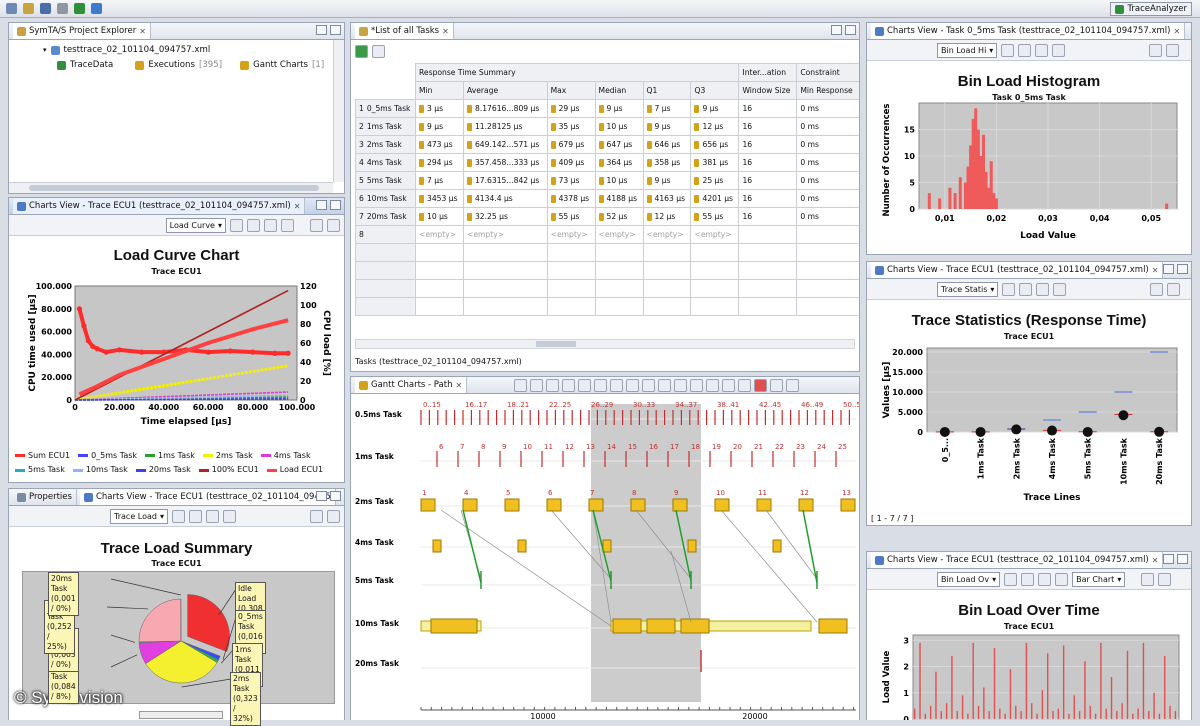 The height and width of the screenshot is (726, 1200). What do you see at coordinates (648, 385) in the screenshot?
I see `zoom-fit-icon` at bounding box center [648, 385].